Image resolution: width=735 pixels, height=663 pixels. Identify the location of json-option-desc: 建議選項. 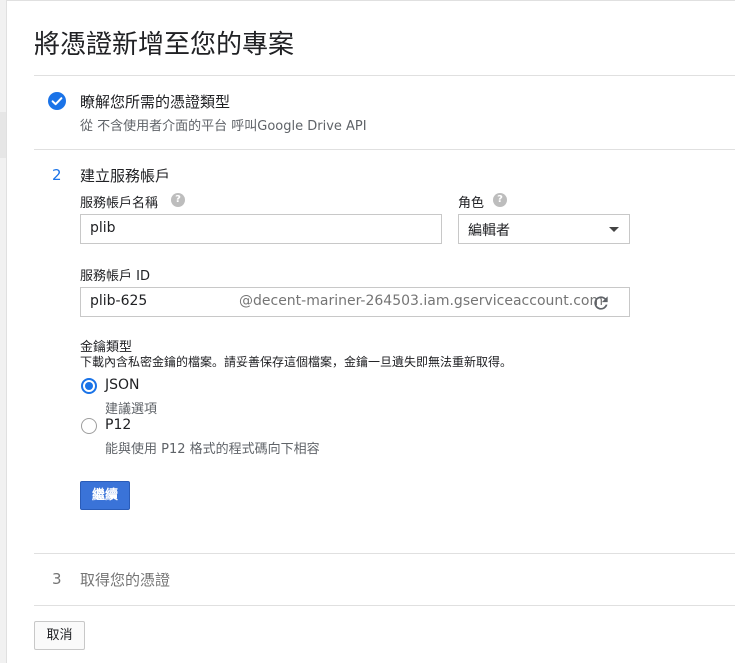
(131, 409).